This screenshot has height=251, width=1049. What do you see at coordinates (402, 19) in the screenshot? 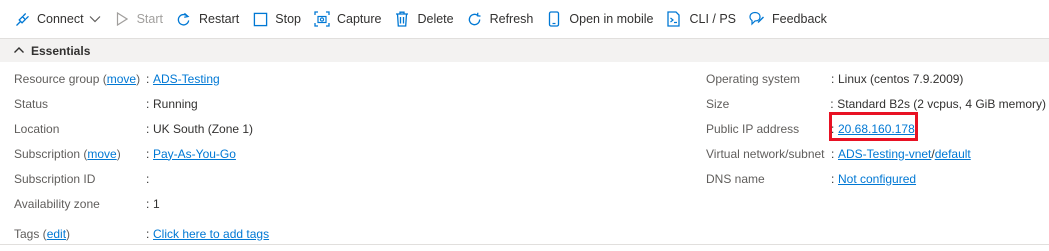
I see `trash-icon` at bounding box center [402, 19].